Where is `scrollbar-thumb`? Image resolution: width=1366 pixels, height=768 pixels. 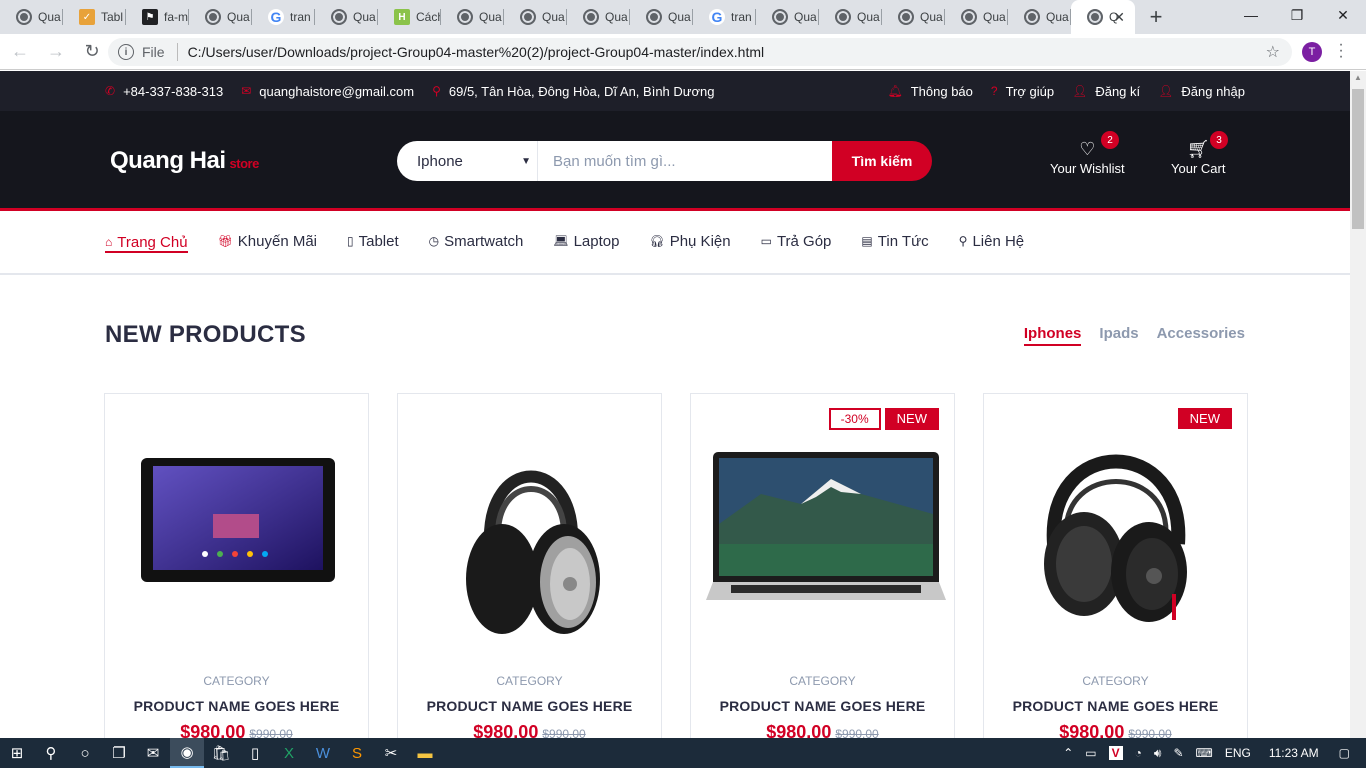 scrollbar-thumb is located at coordinates (1358, 159).